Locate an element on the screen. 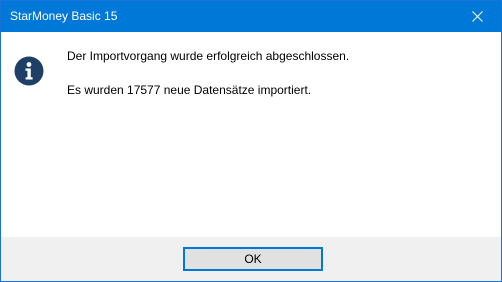 Image resolution: width=502 pixels, height=282 pixels. window-title: StarMoney Basic 15 is located at coordinates (64, 16).